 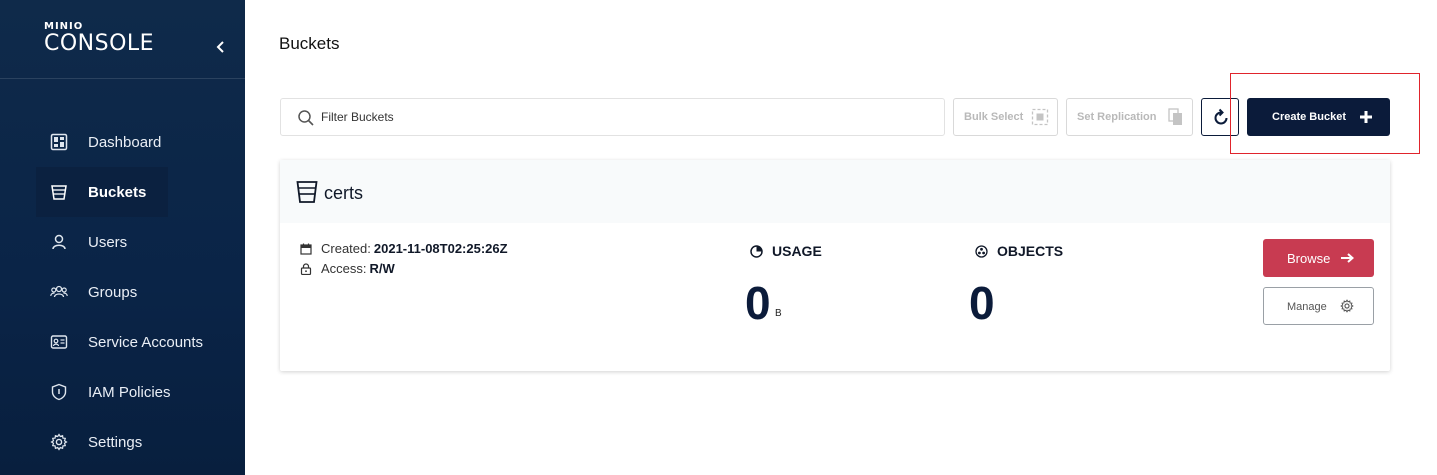 What do you see at coordinates (1117, 117) in the screenshot?
I see `set-replication-label: Set Replication` at bounding box center [1117, 117].